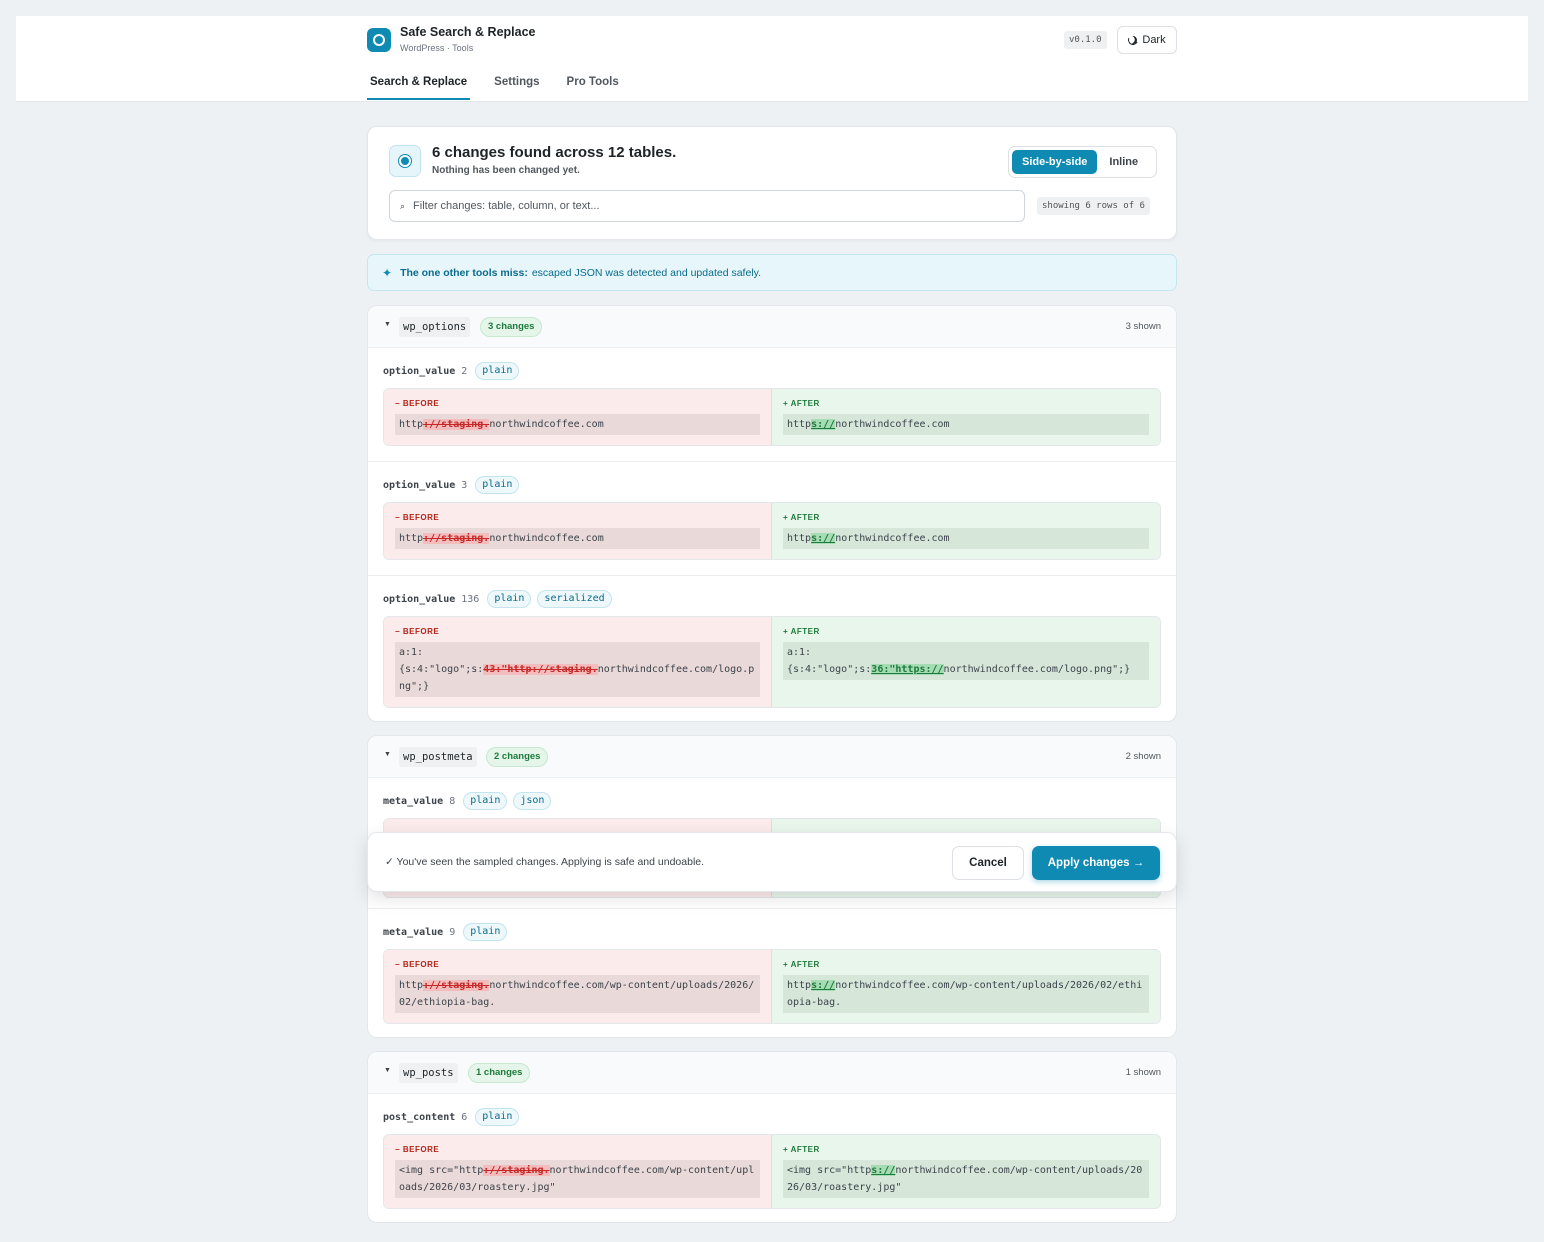  Describe the element at coordinates (1093, 206) in the screenshot. I see `showing-count: showing 6 rows of 6` at that location.